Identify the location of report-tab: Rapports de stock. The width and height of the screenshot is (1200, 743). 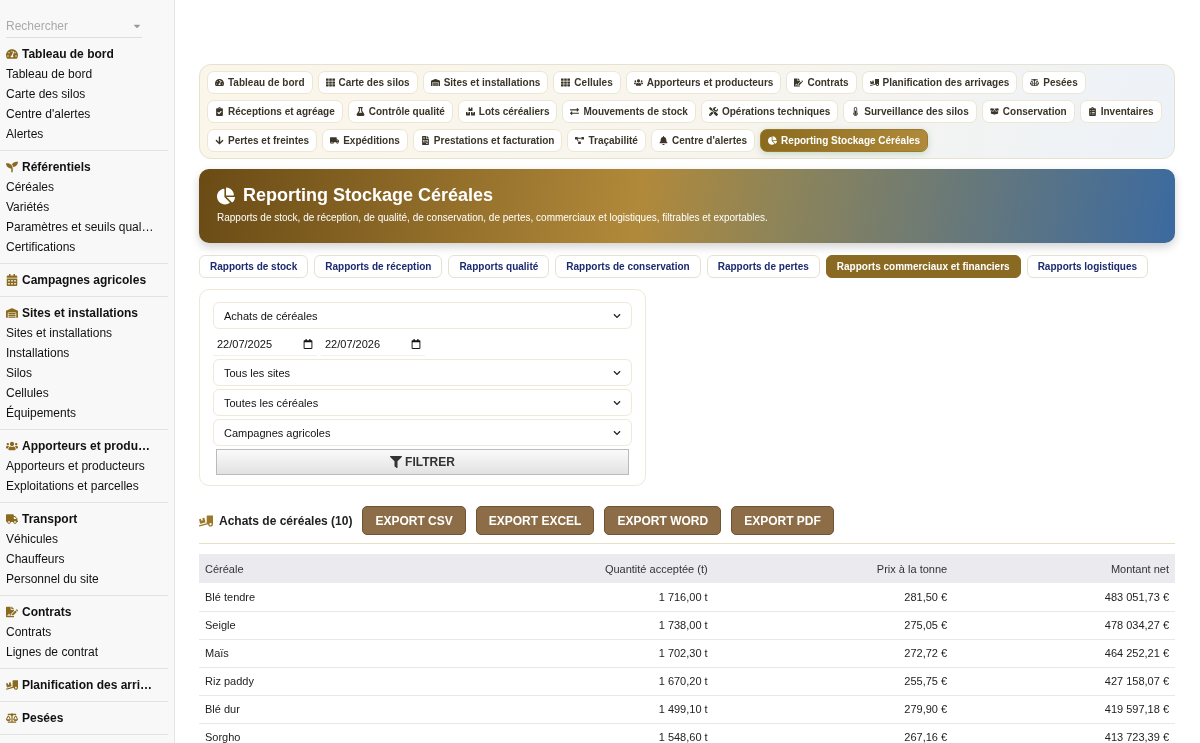
(254, 266).